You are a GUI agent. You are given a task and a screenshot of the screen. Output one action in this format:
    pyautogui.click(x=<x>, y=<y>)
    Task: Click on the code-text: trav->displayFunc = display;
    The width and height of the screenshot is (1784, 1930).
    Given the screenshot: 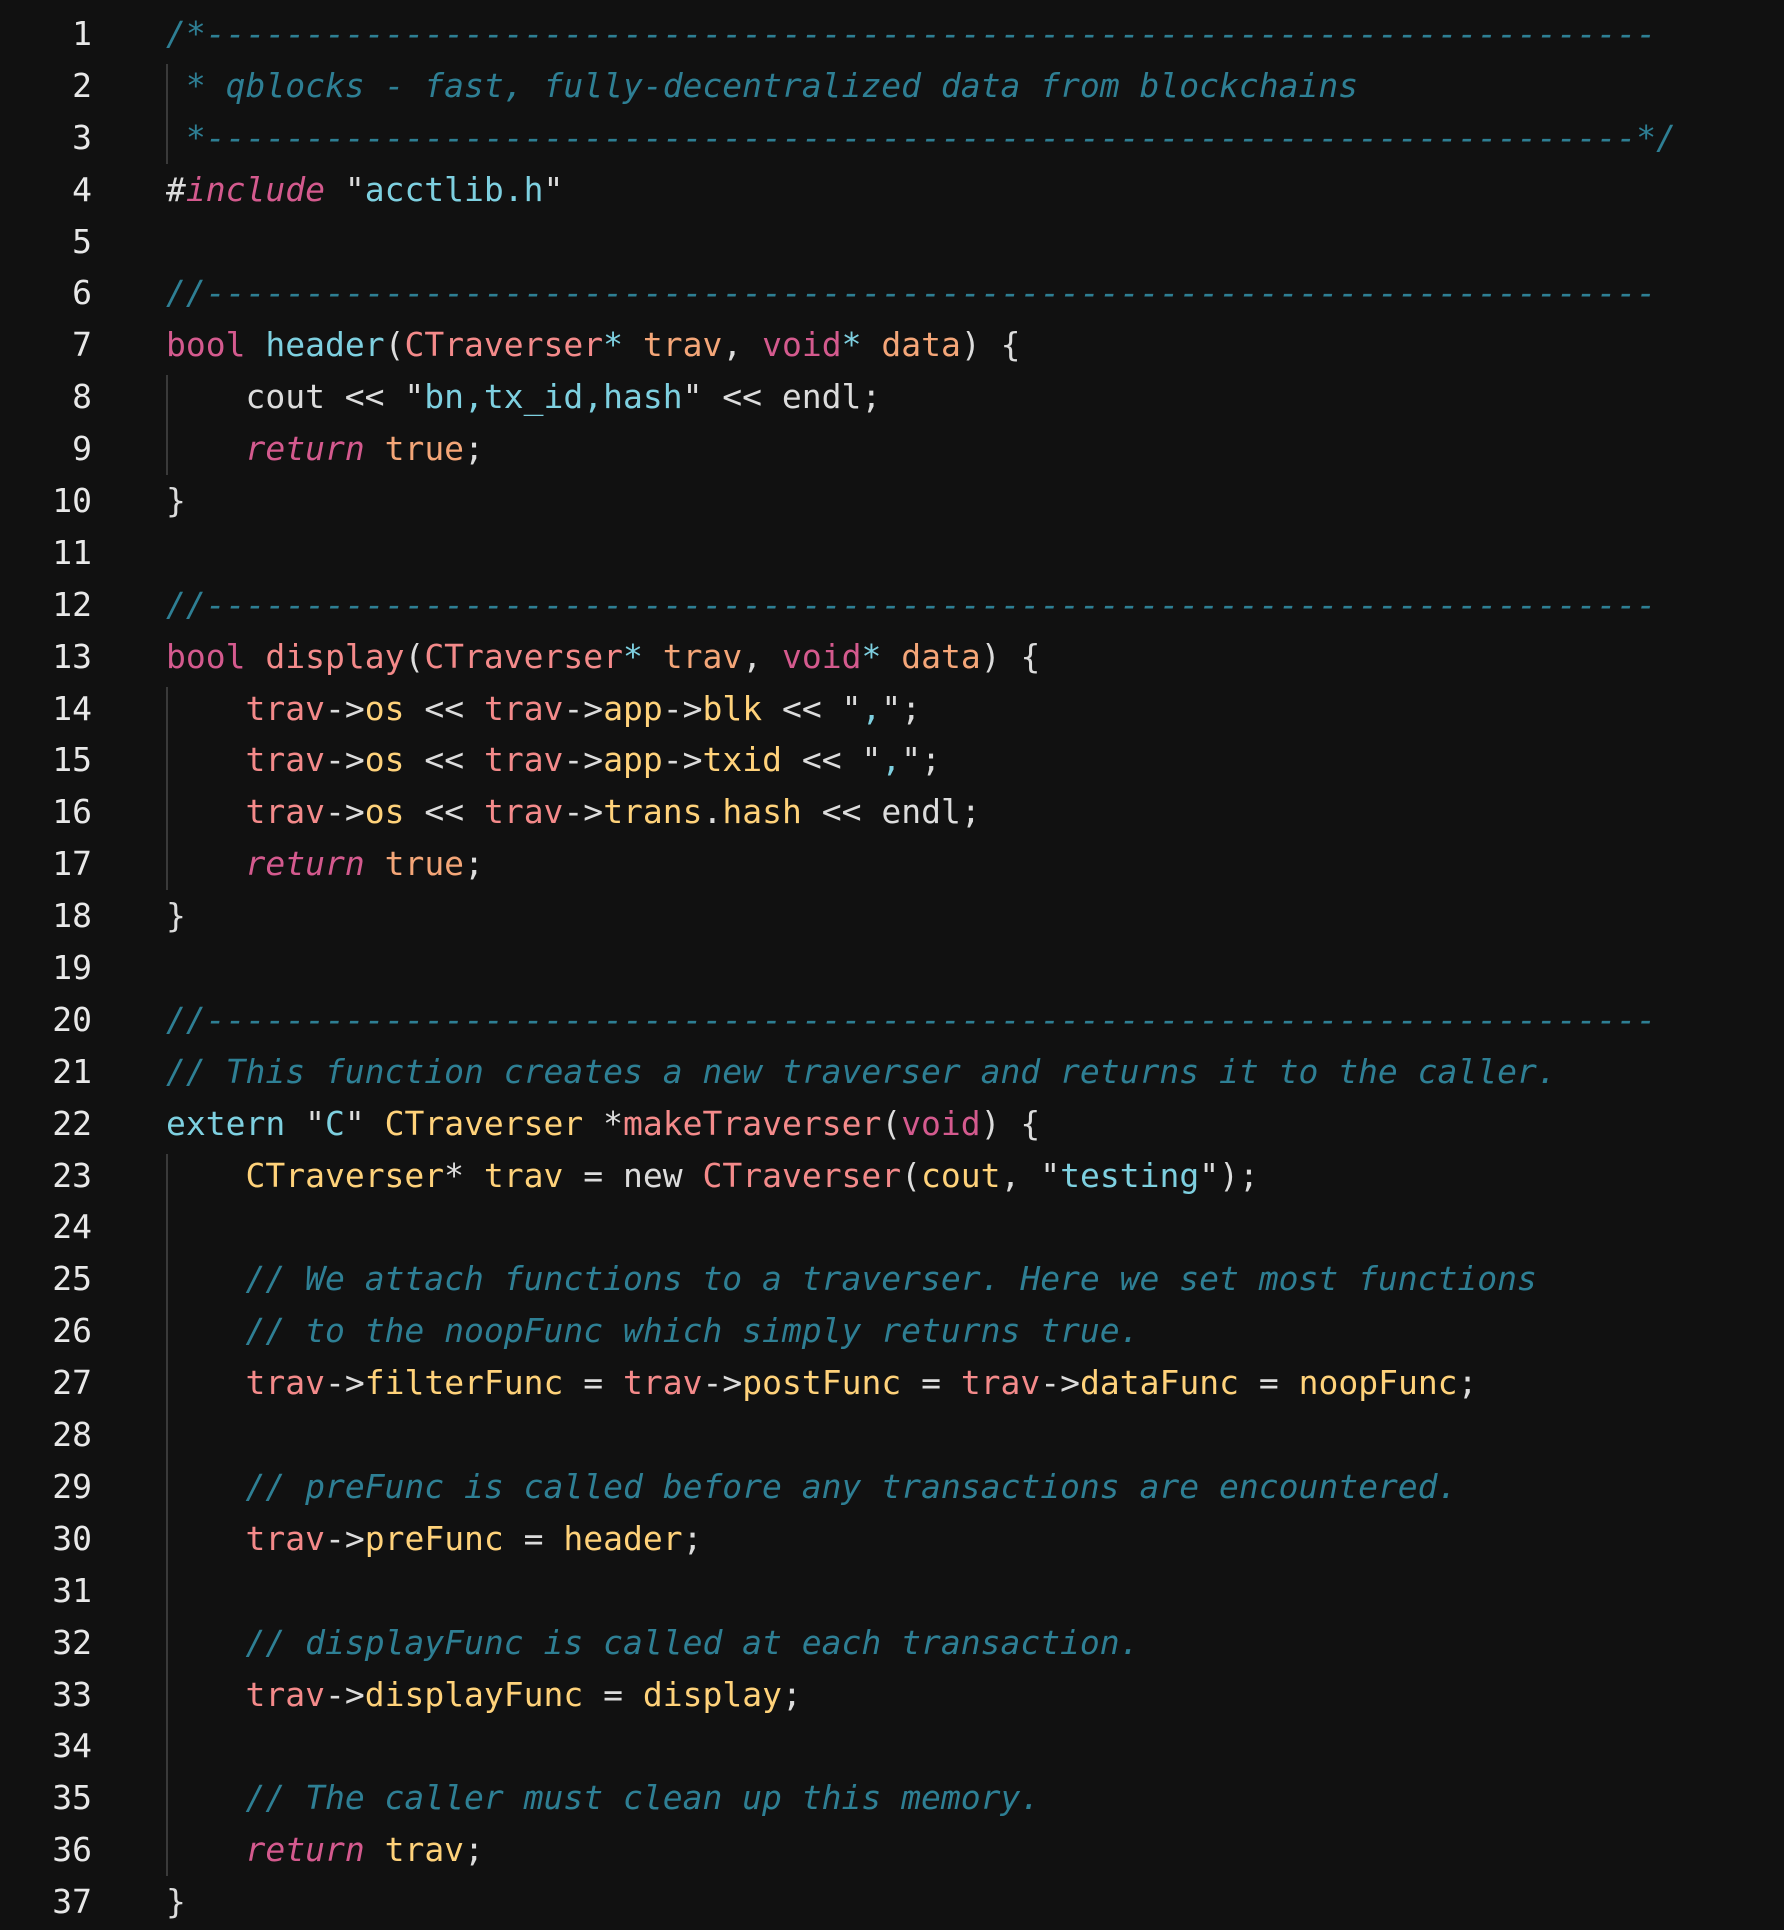 What is the action you would take?
    pyautogui.click(x=483, y=1695)
    